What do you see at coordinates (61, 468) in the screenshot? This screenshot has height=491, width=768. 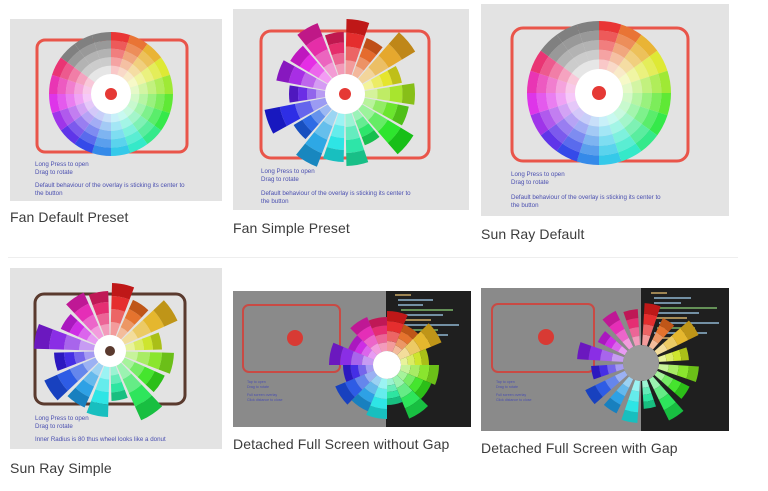 I see `caption-sunray-simple: Sun Ray Simple` at bounding box center [61, 468].